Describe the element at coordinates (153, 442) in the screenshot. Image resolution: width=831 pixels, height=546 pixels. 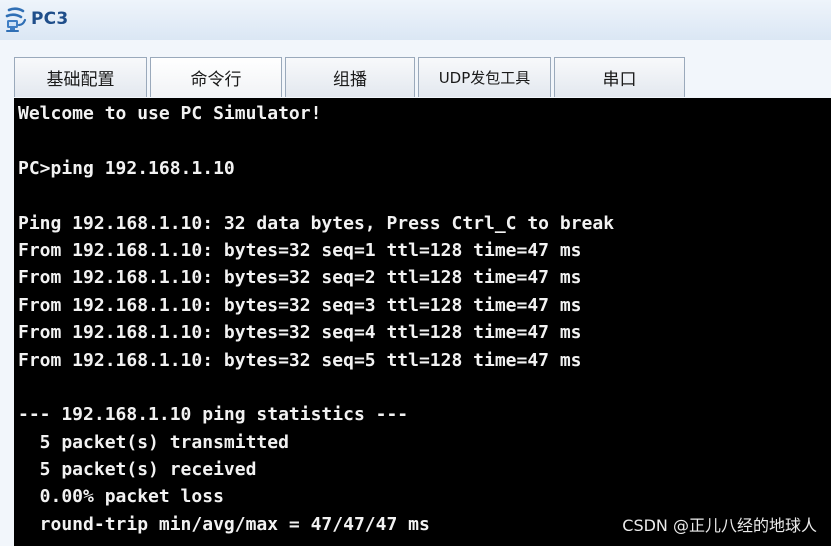
I see `terminal-line: 5 packet(s) transmitted` at that location.